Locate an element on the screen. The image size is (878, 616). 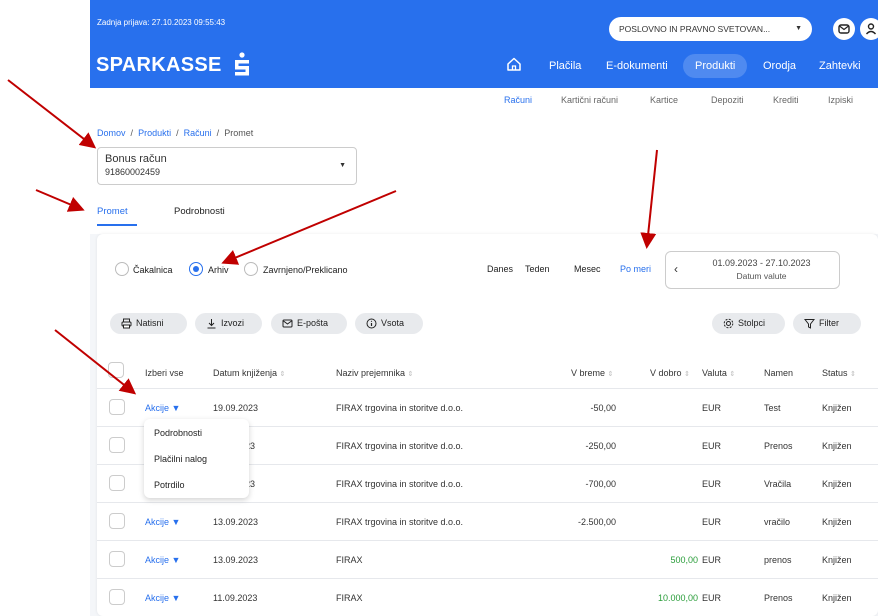
radio-arhiv is located at coordinates (196, 269).